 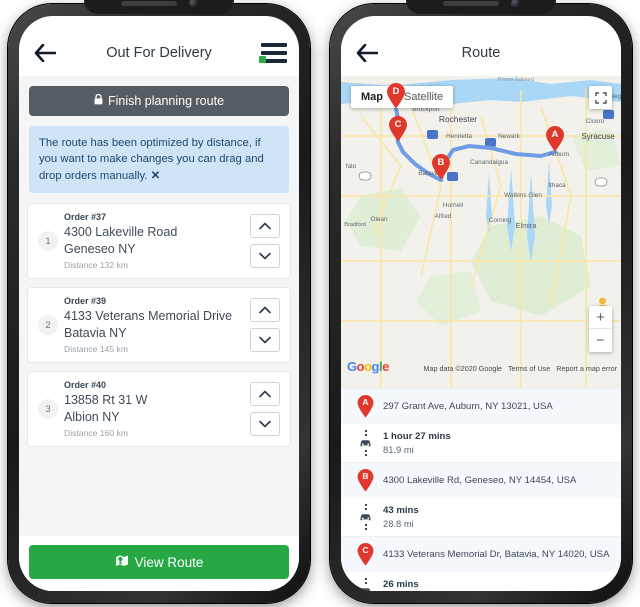 I want to click on map-label: Cicero, so click(x=595, y=121).